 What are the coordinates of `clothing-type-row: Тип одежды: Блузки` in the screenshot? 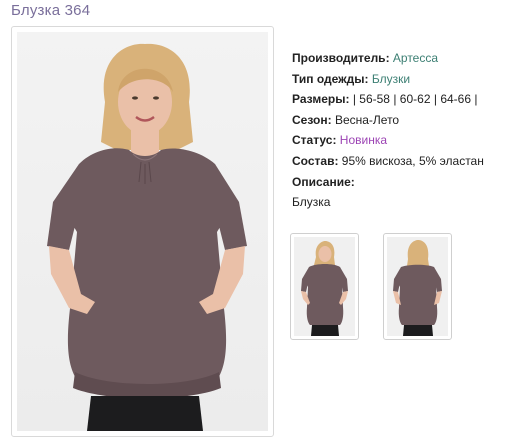 It's located at (388, 79).